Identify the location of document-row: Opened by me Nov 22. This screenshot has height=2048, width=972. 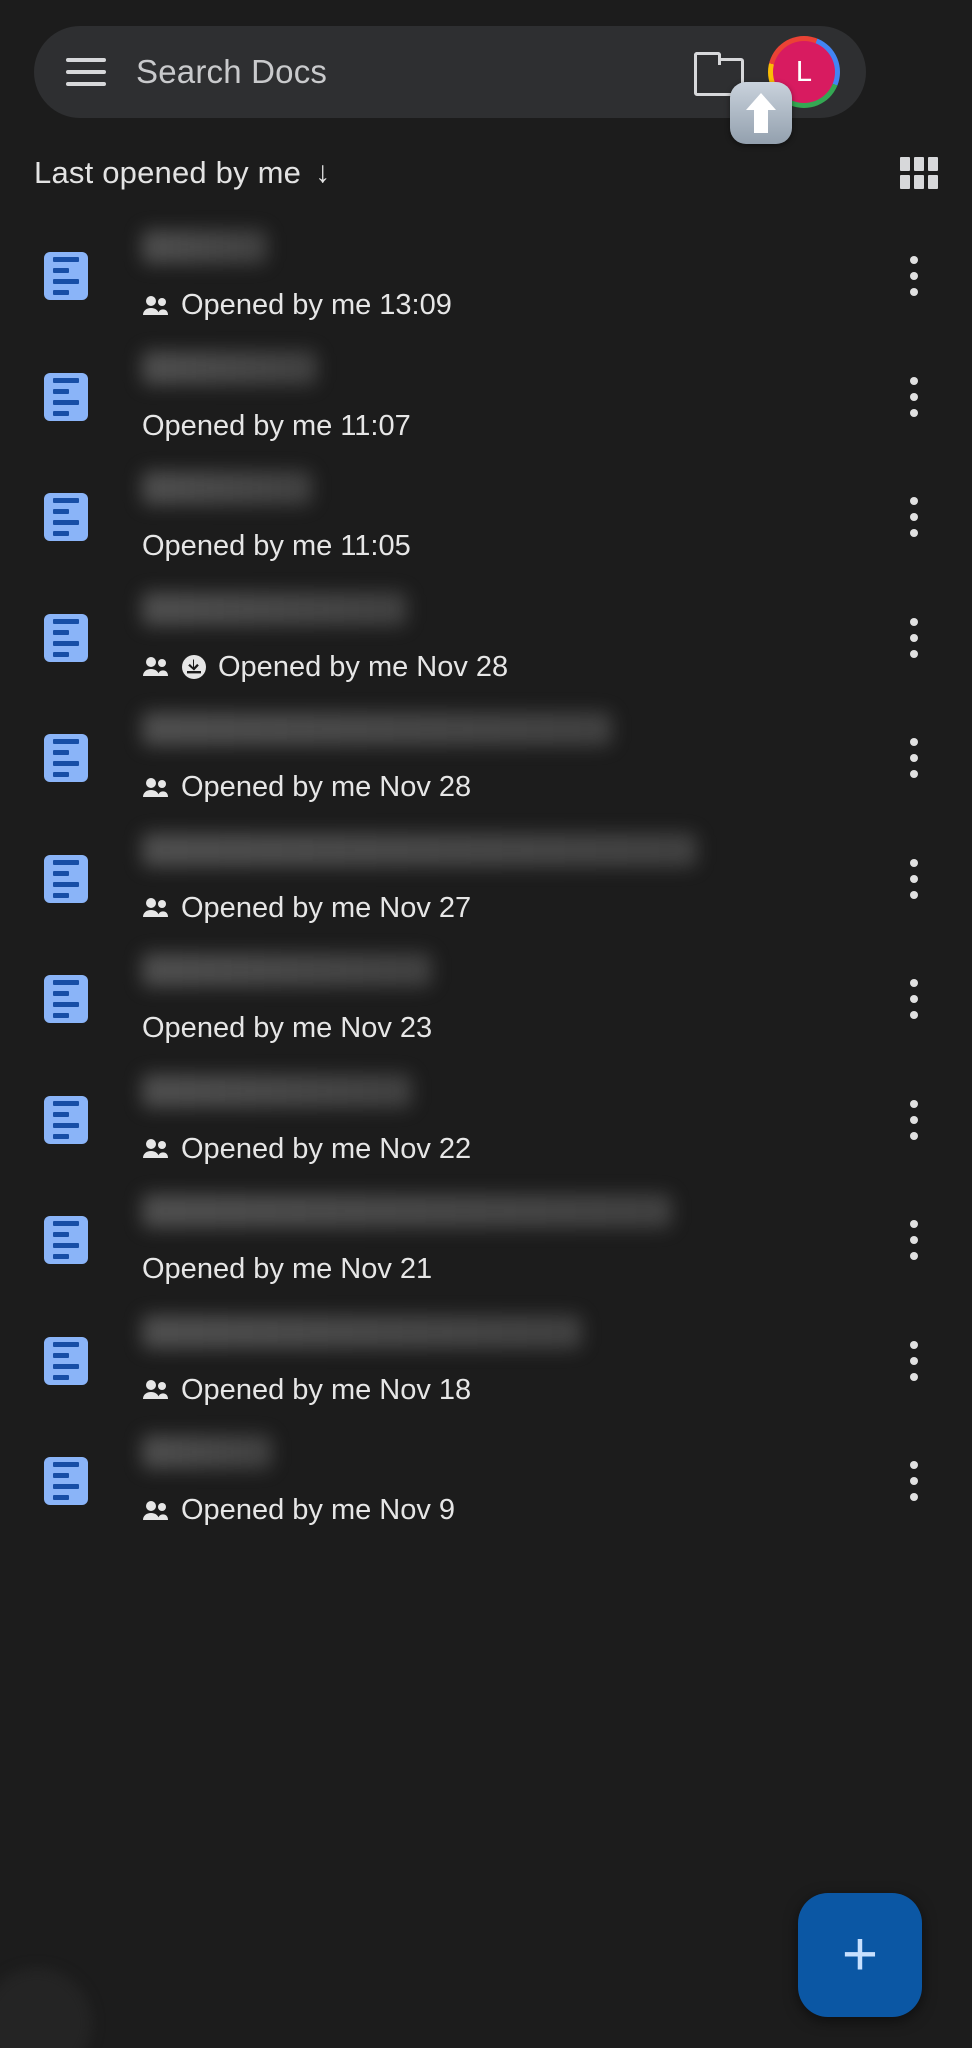
(486, 1120).